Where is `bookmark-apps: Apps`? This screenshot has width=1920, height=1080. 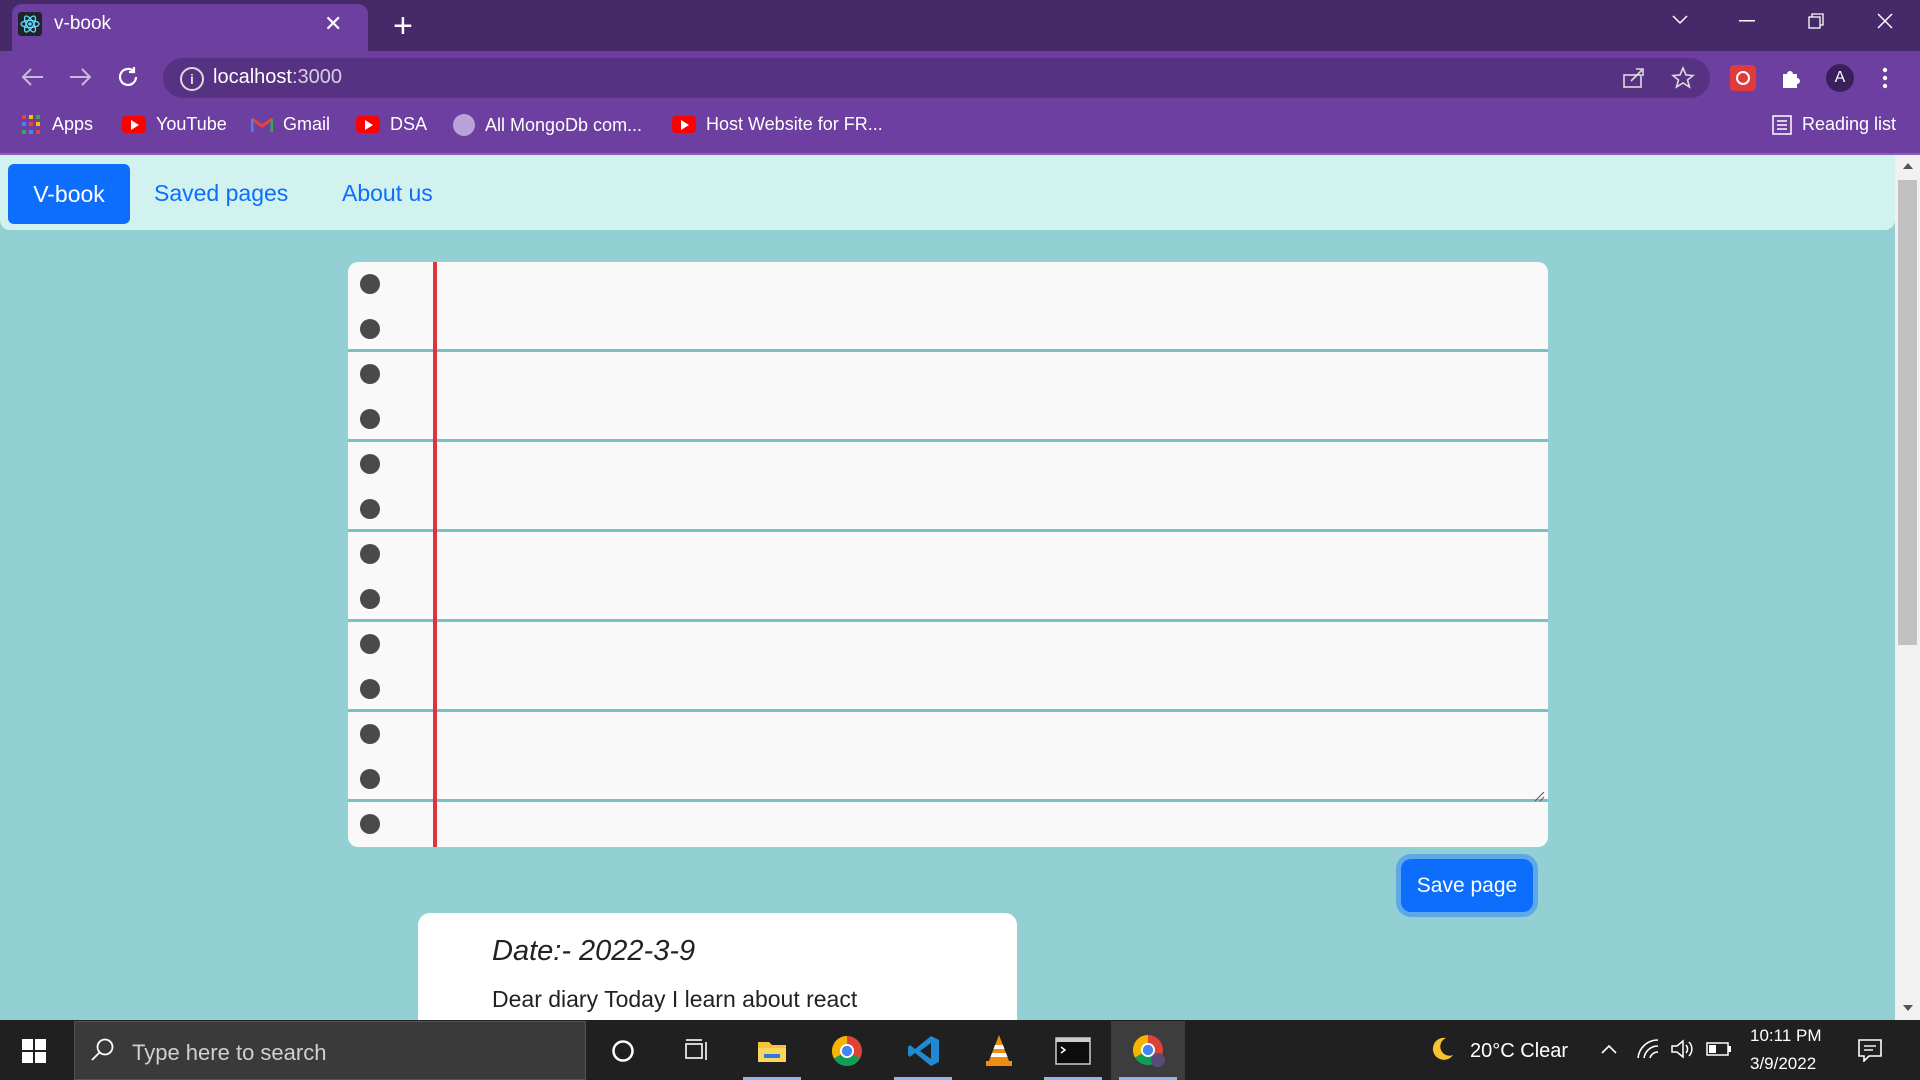
bookmark-apps: Apps is located at coordinates (57, 124).